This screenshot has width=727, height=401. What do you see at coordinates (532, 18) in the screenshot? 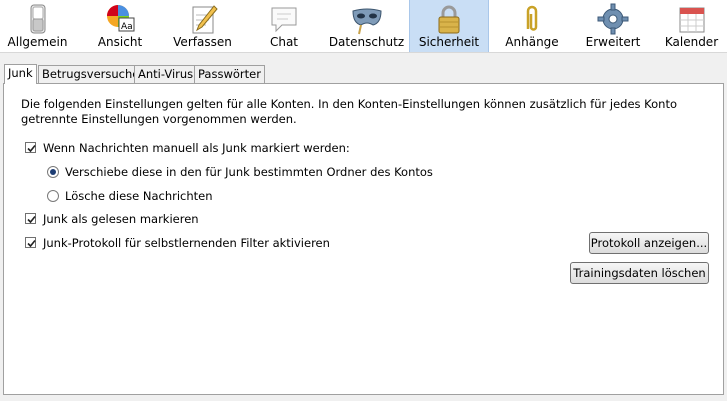
I see `paperclip-icon` at bounding box center [532, 18].